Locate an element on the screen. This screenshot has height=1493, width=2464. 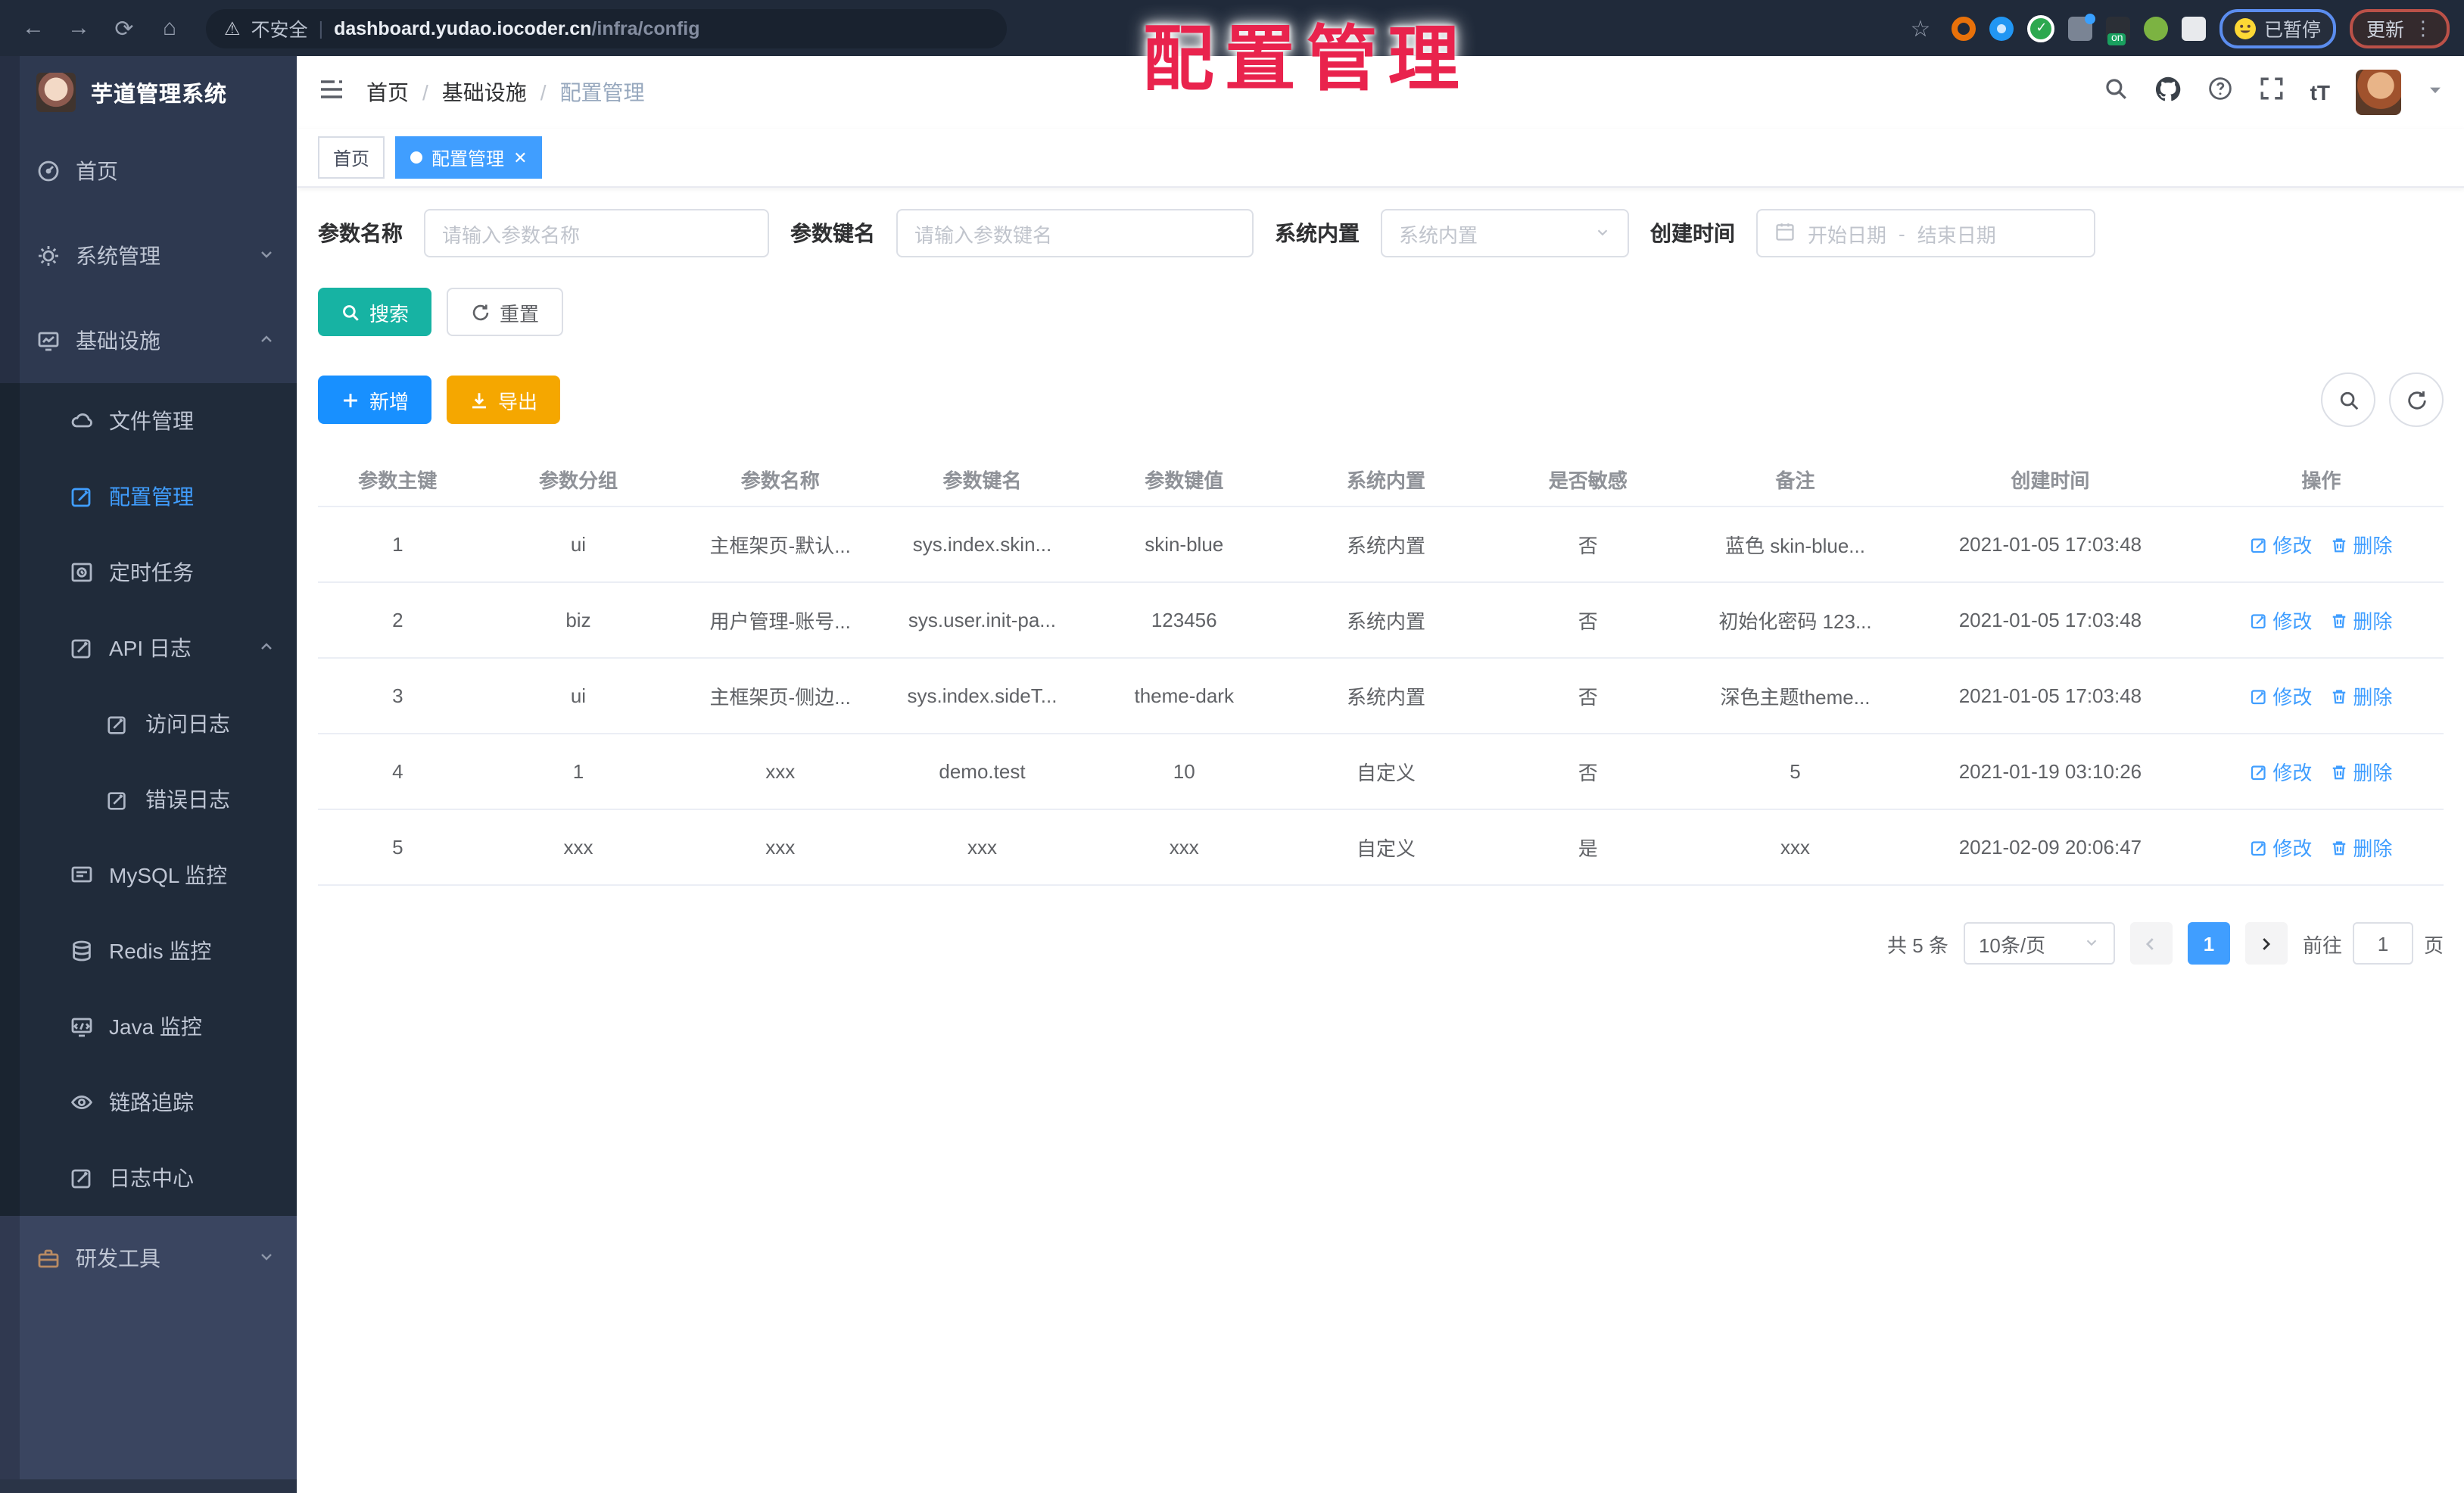
sidebar-item-java: Java 监控 is located at coordinates (148, 1026).